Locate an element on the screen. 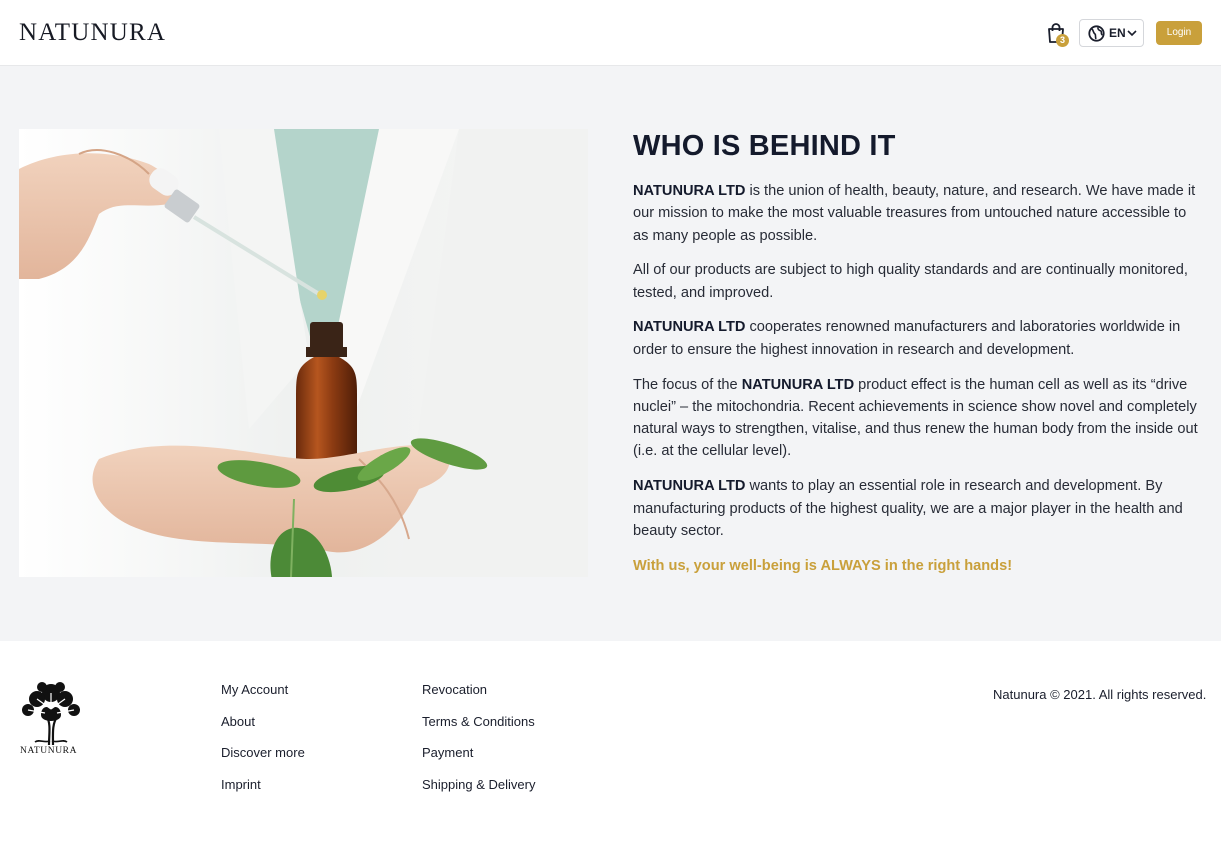 The height and width of the screenshot is (844, 1221). site-header: NATUNURA 3 EN Login is located at coordinates (610, 33).